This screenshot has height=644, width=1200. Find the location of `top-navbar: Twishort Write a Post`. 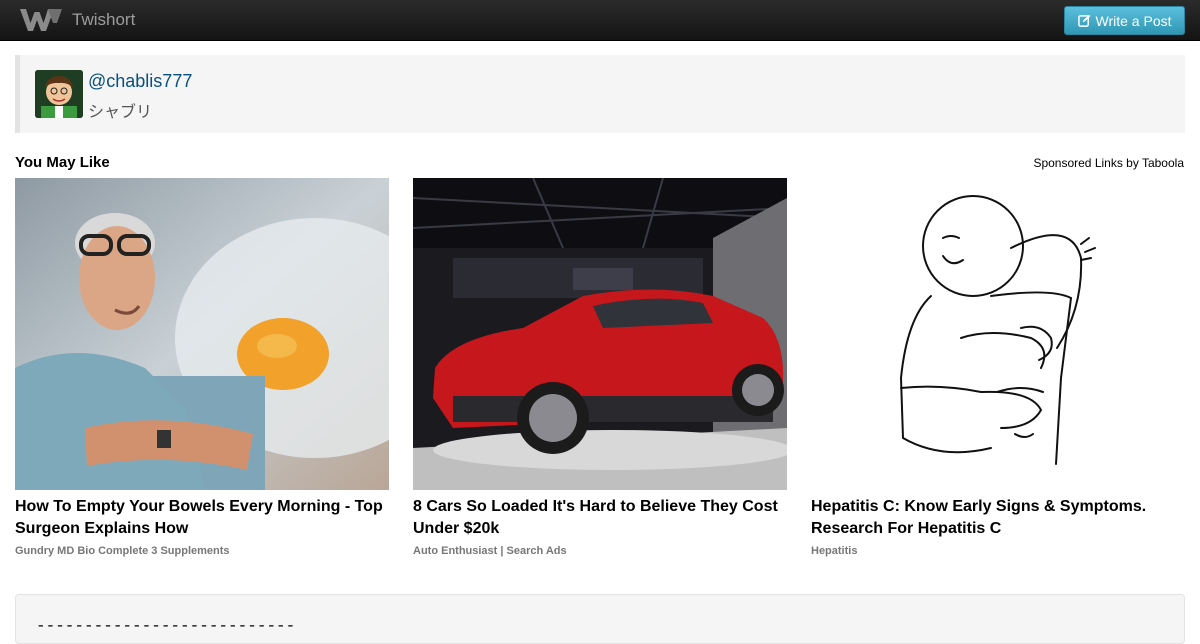

top-navbar: Twishort Write a Post is located at coordinates (600, 20).